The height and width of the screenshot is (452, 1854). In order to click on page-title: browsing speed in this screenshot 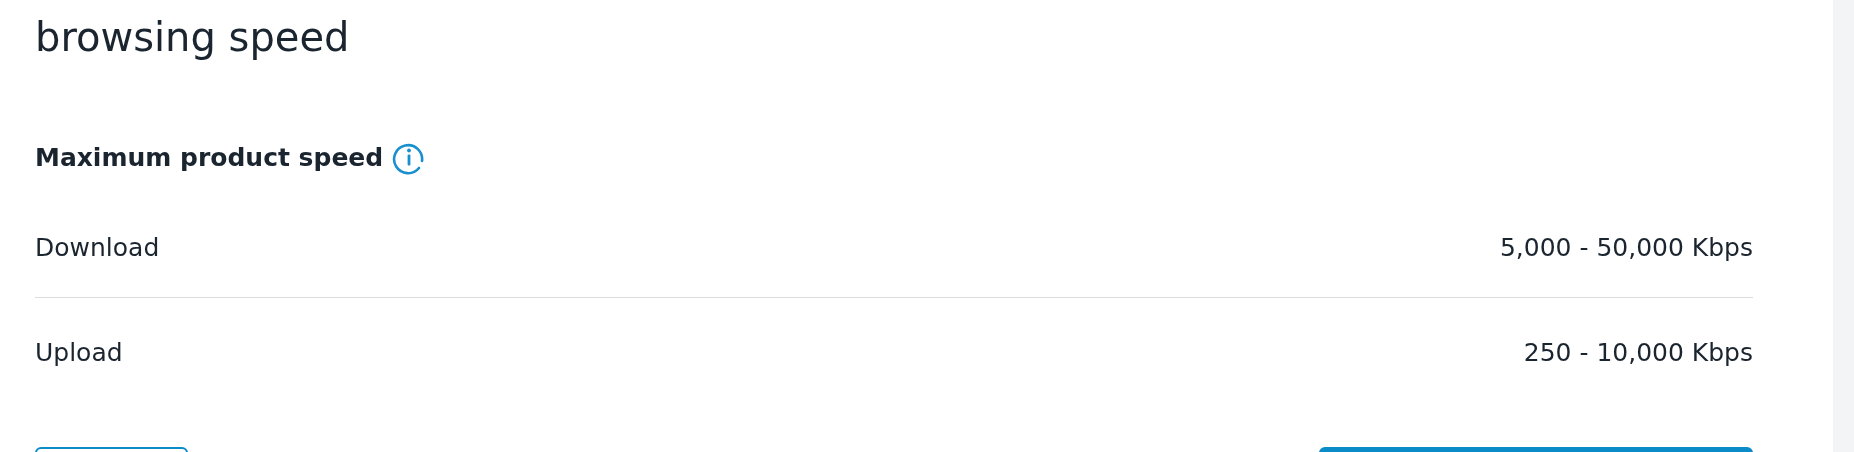, I will do `click(193, 37)`.